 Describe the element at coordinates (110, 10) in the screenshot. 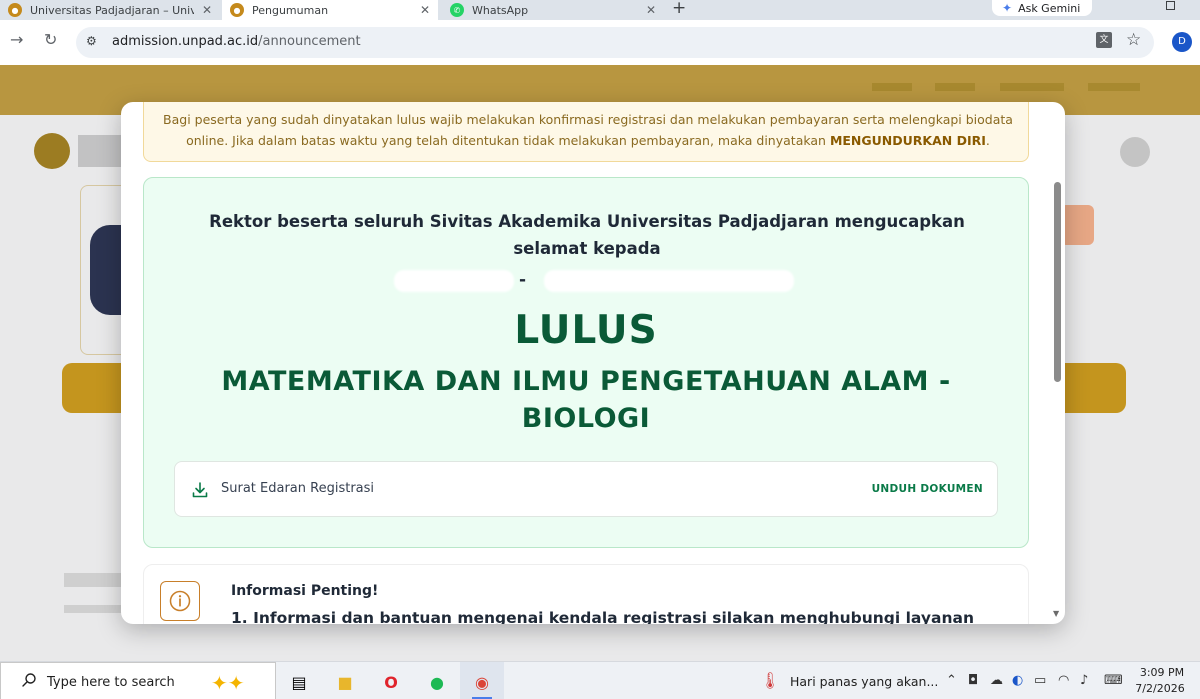

I see `tab-unpad: ● Universitas Padjadjaran – Unive ✕` at that location.